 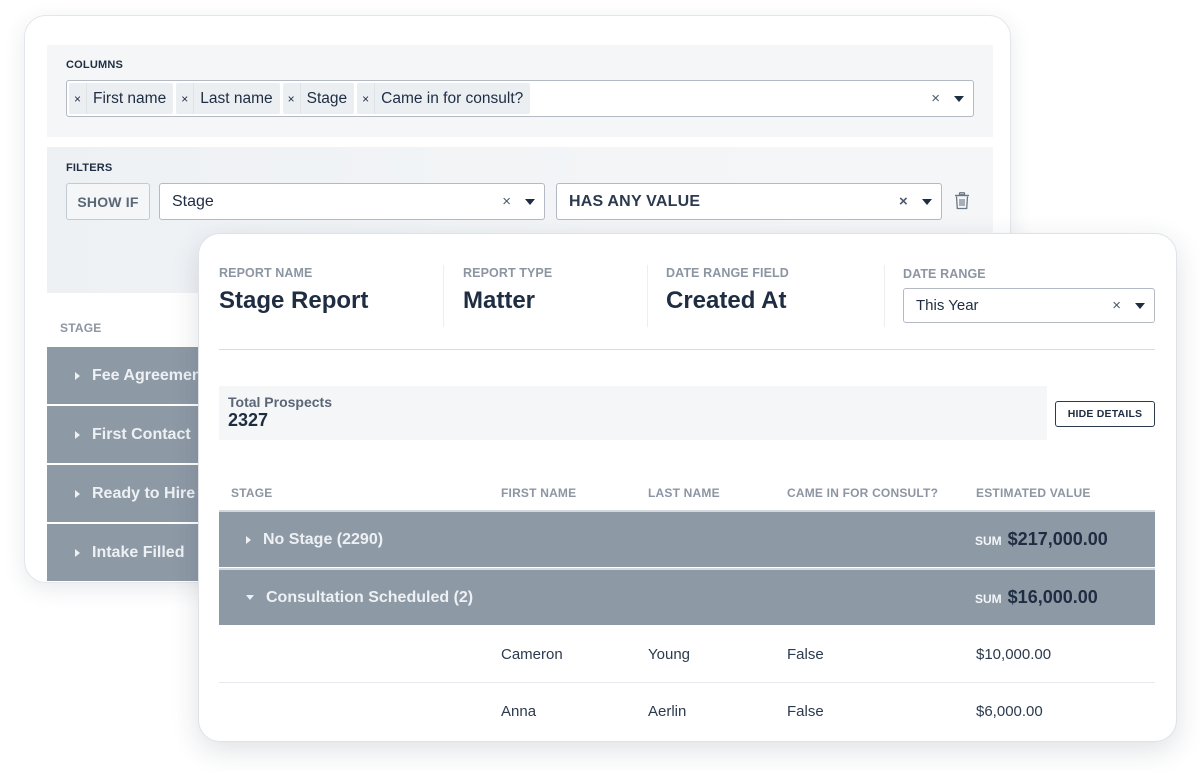 I want to click on chip-label: Came in for consult?, so click(x=452, y=98).